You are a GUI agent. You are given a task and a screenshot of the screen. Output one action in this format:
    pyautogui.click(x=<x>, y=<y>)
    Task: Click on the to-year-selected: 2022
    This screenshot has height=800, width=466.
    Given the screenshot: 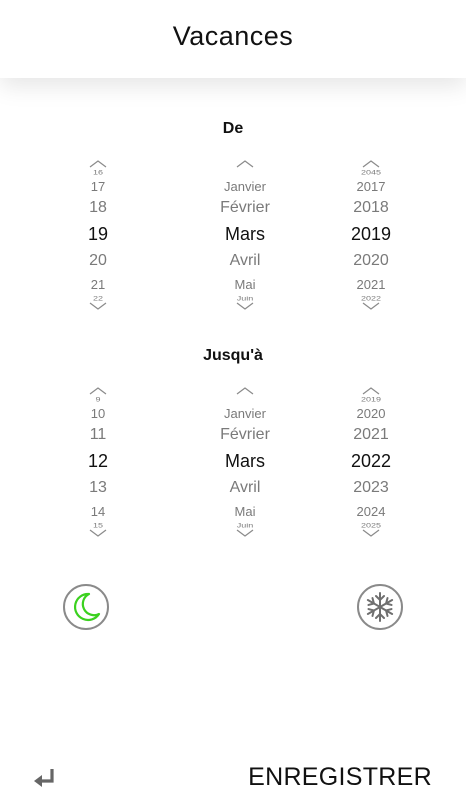 What is the action you would take?
    pyautogui.click(x=371, y=459)
    